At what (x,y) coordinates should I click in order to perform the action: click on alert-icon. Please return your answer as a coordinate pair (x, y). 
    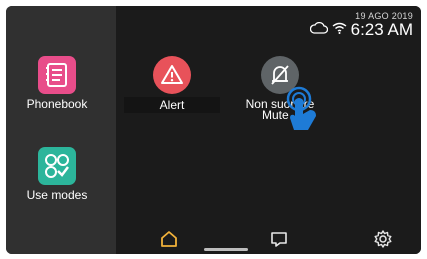
    Looking at the image, I should click on (172, 75).